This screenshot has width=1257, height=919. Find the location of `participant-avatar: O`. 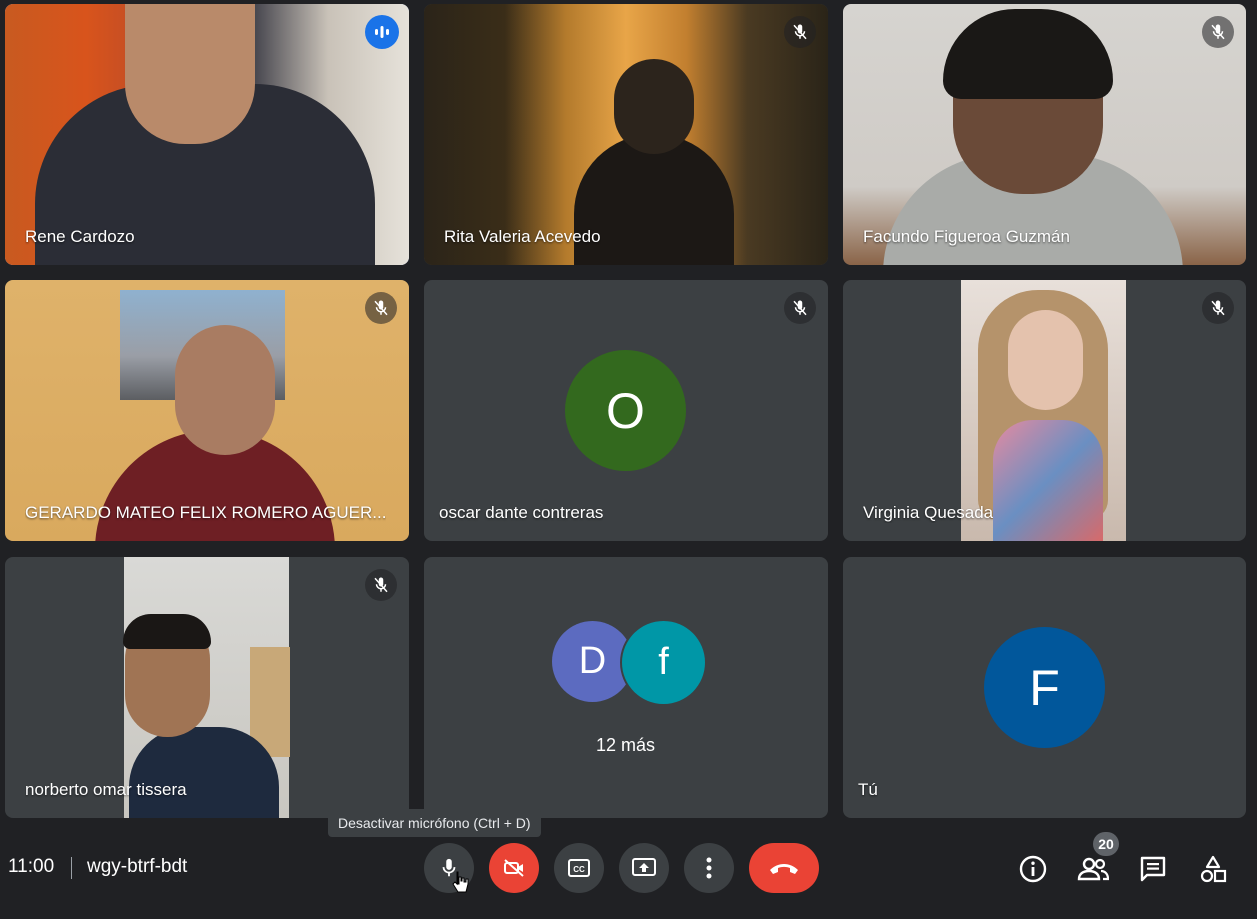

participant-avatar: O is located at coordinates (625, 410).